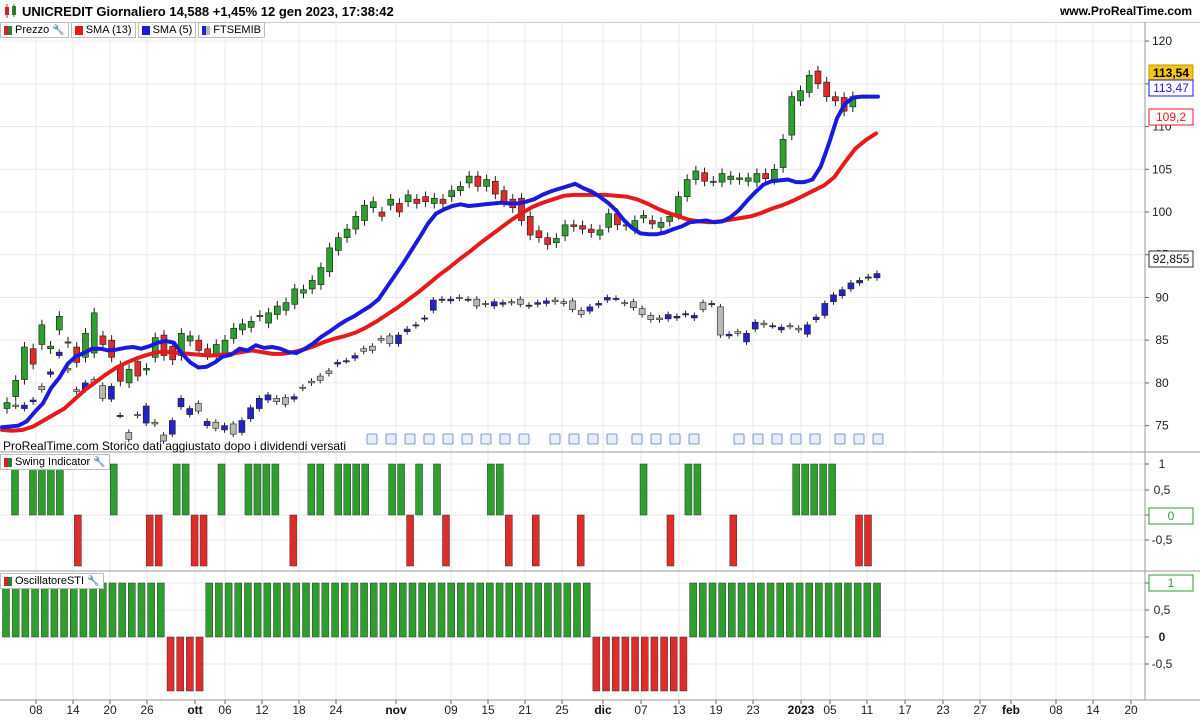 This screenshot has height=720, width=1200. What do you see at coordinates (103, 30) in the screenshot?
I see `legend-sma13: SMA (13)` at bounding box center [103, 30].